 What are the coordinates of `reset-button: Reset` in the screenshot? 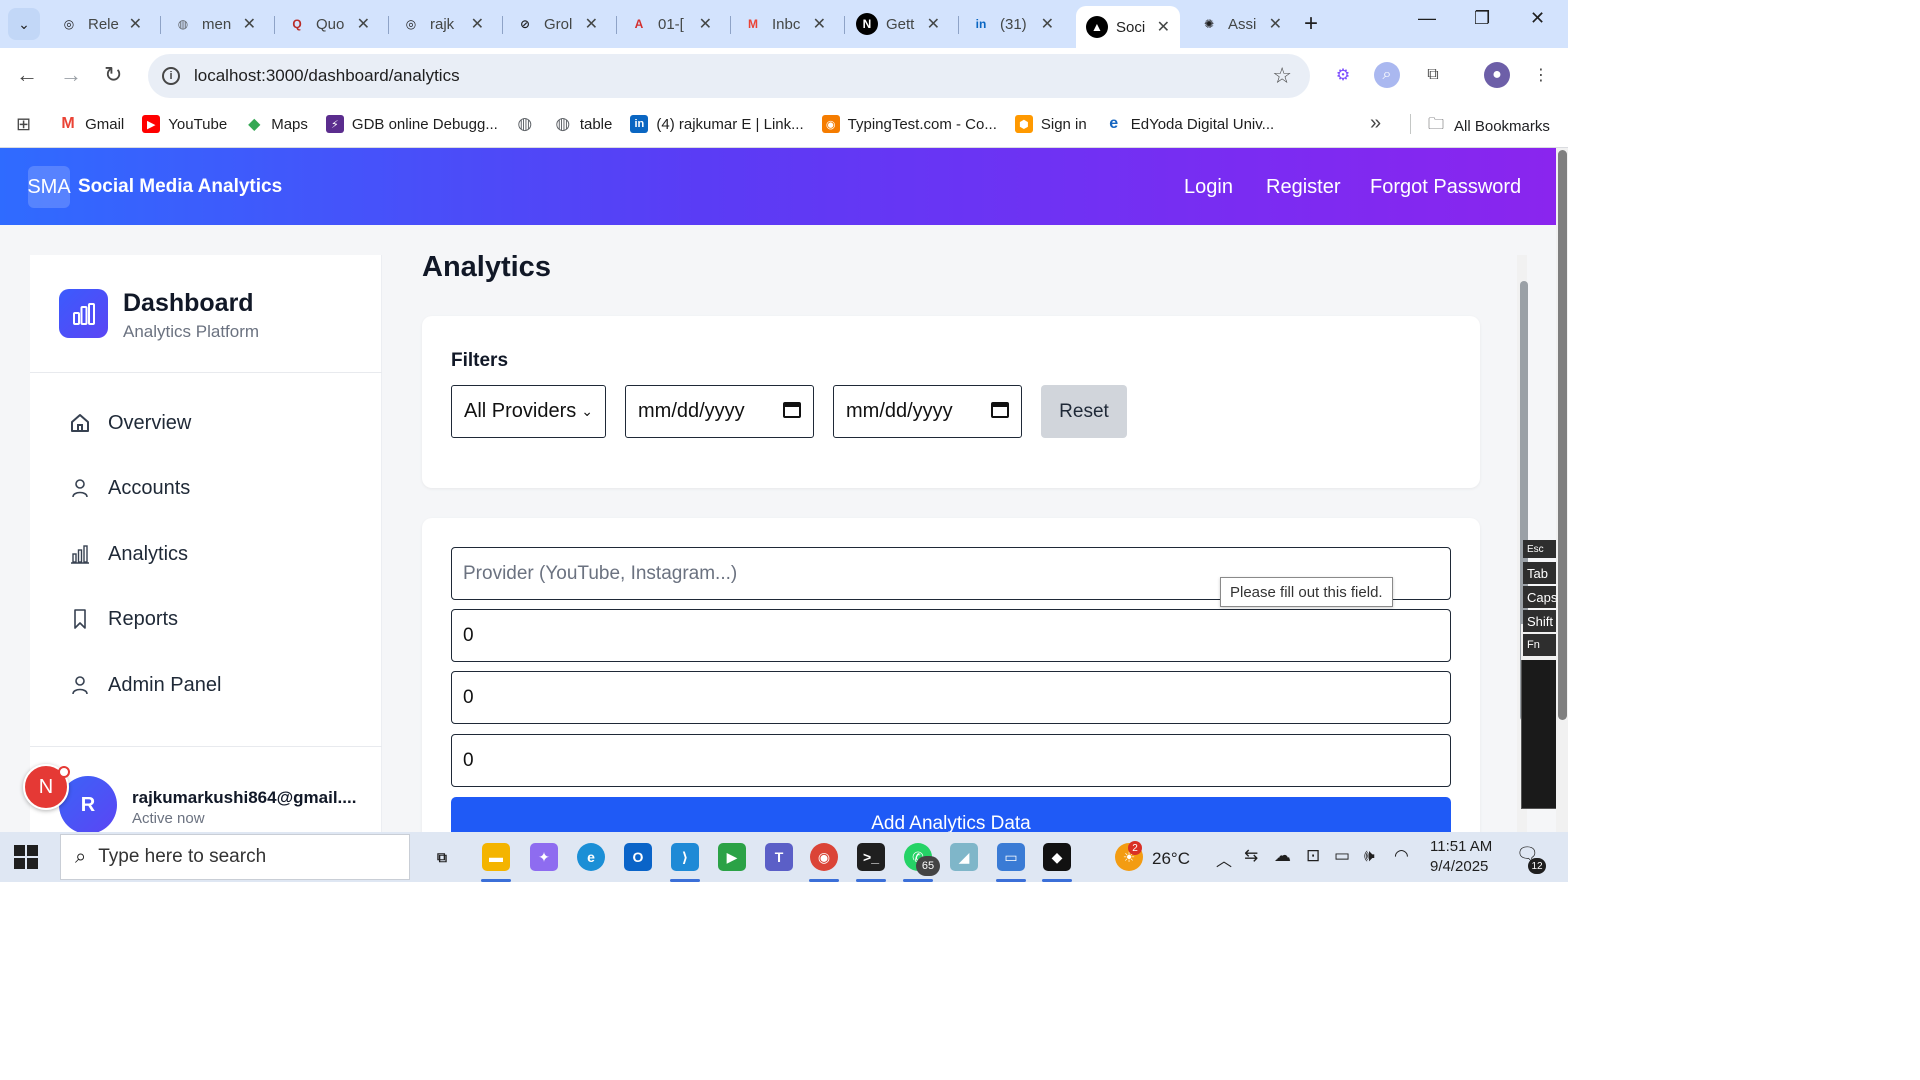 It's located at (1084, 411).